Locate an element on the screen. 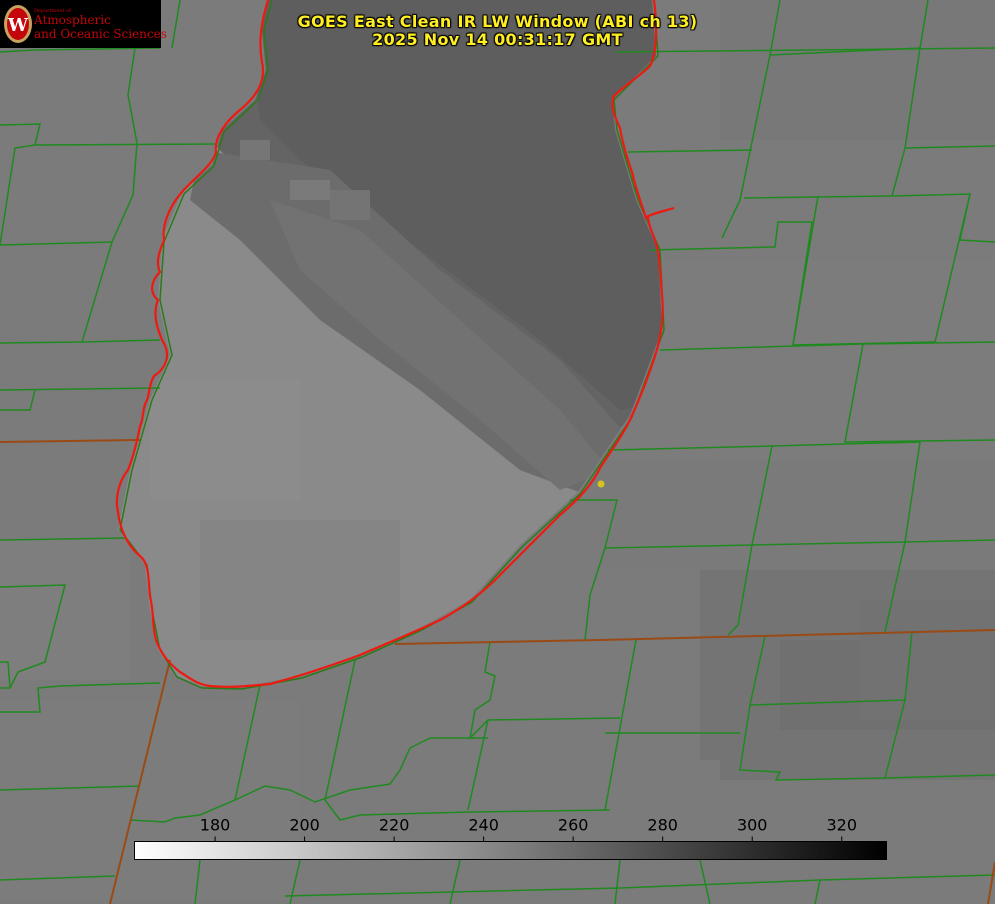  colorbar-tick-label: 300 is located at coordinates (752, 825).